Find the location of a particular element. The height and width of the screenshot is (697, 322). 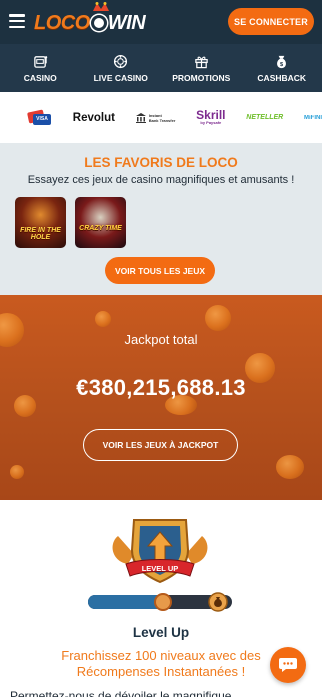

view-all-games-button: VOIR TOUS LES JEUX is located at coordinates (160, 270).